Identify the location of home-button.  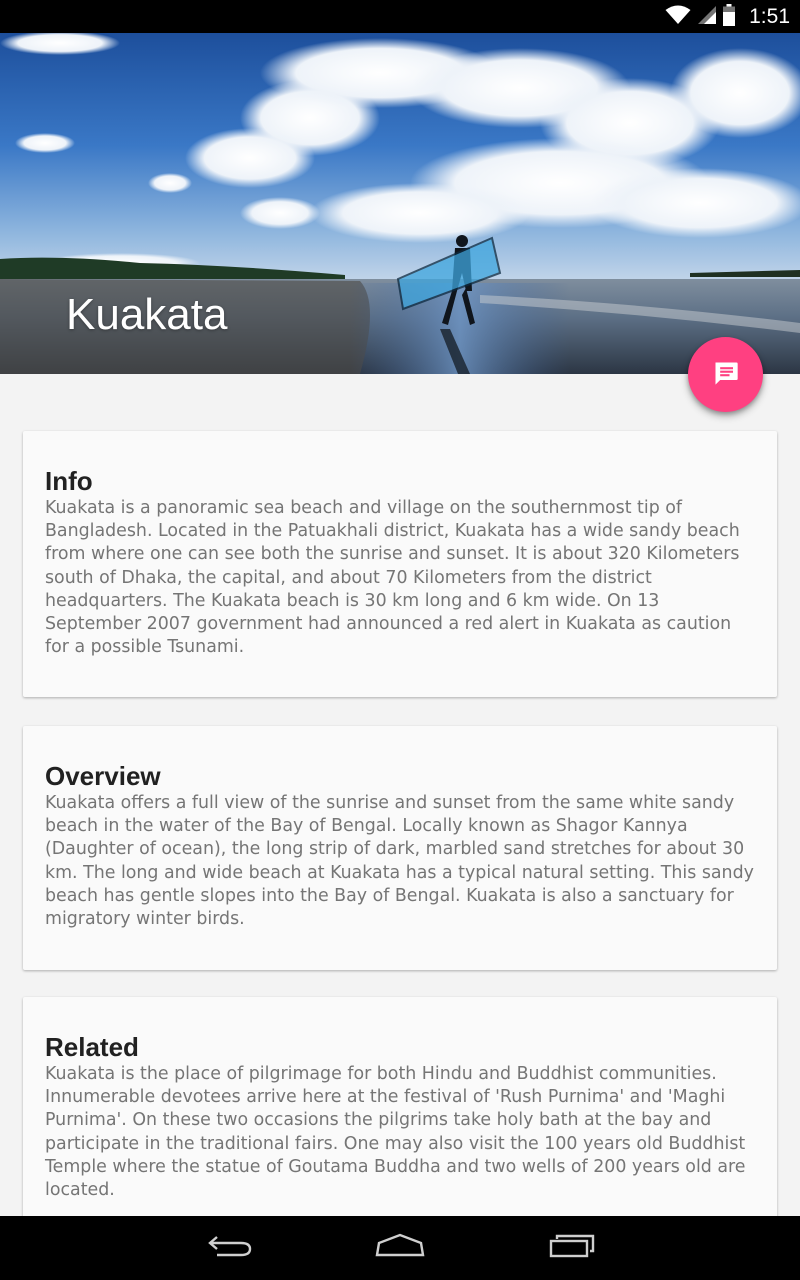
(400, 1248).